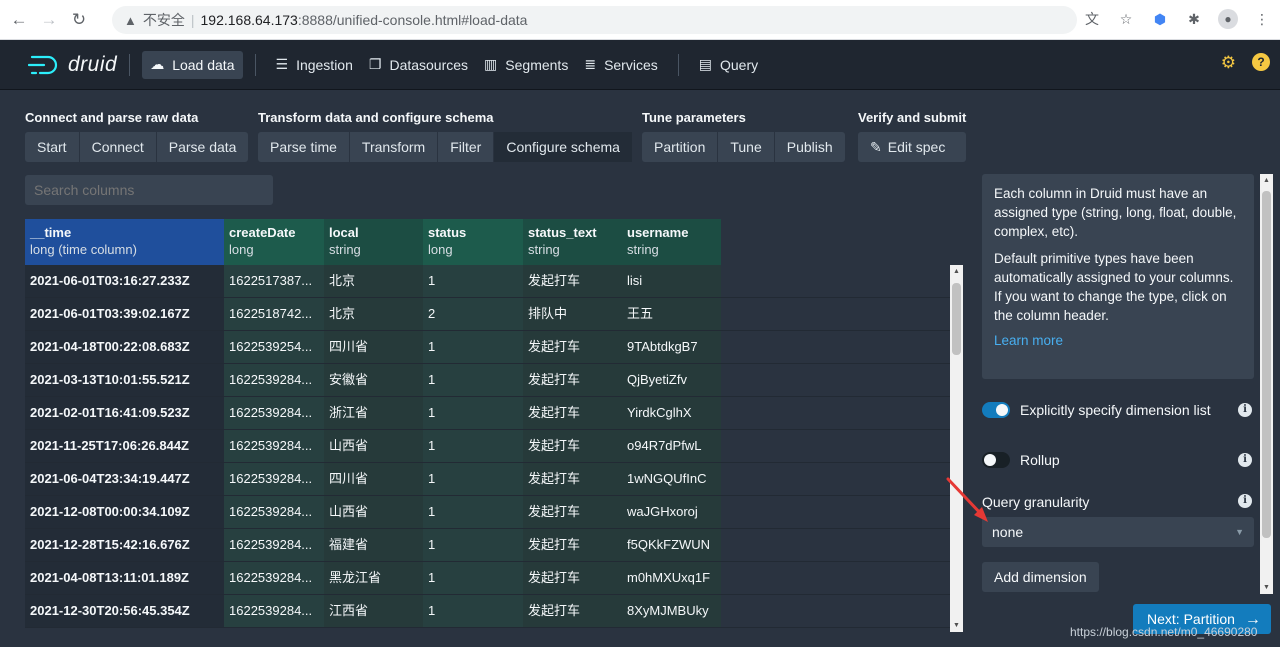  I want to click on query-granularity-select: none ▼, so click(1118, 532).